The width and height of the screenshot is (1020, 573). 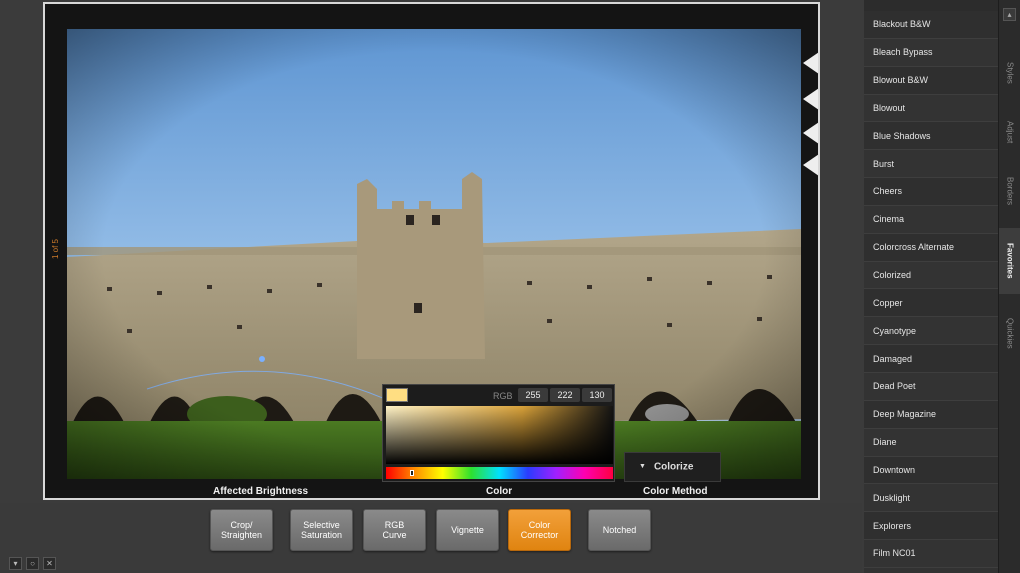 What do you see at coordinates (15, 563) in the screenshot?
I see `dropdown-icon: ▾` at bounding box center [15, 563].